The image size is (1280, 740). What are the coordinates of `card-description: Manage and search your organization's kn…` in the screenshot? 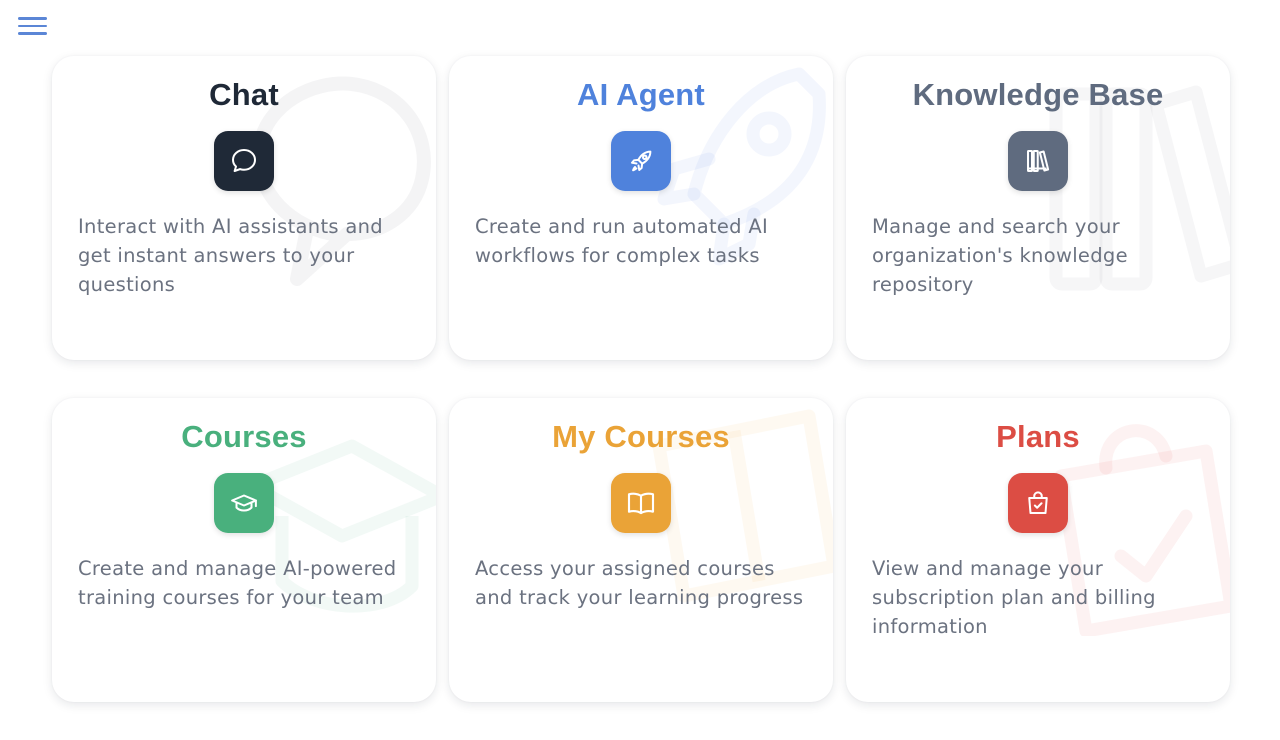 It's located at (1000, 255).